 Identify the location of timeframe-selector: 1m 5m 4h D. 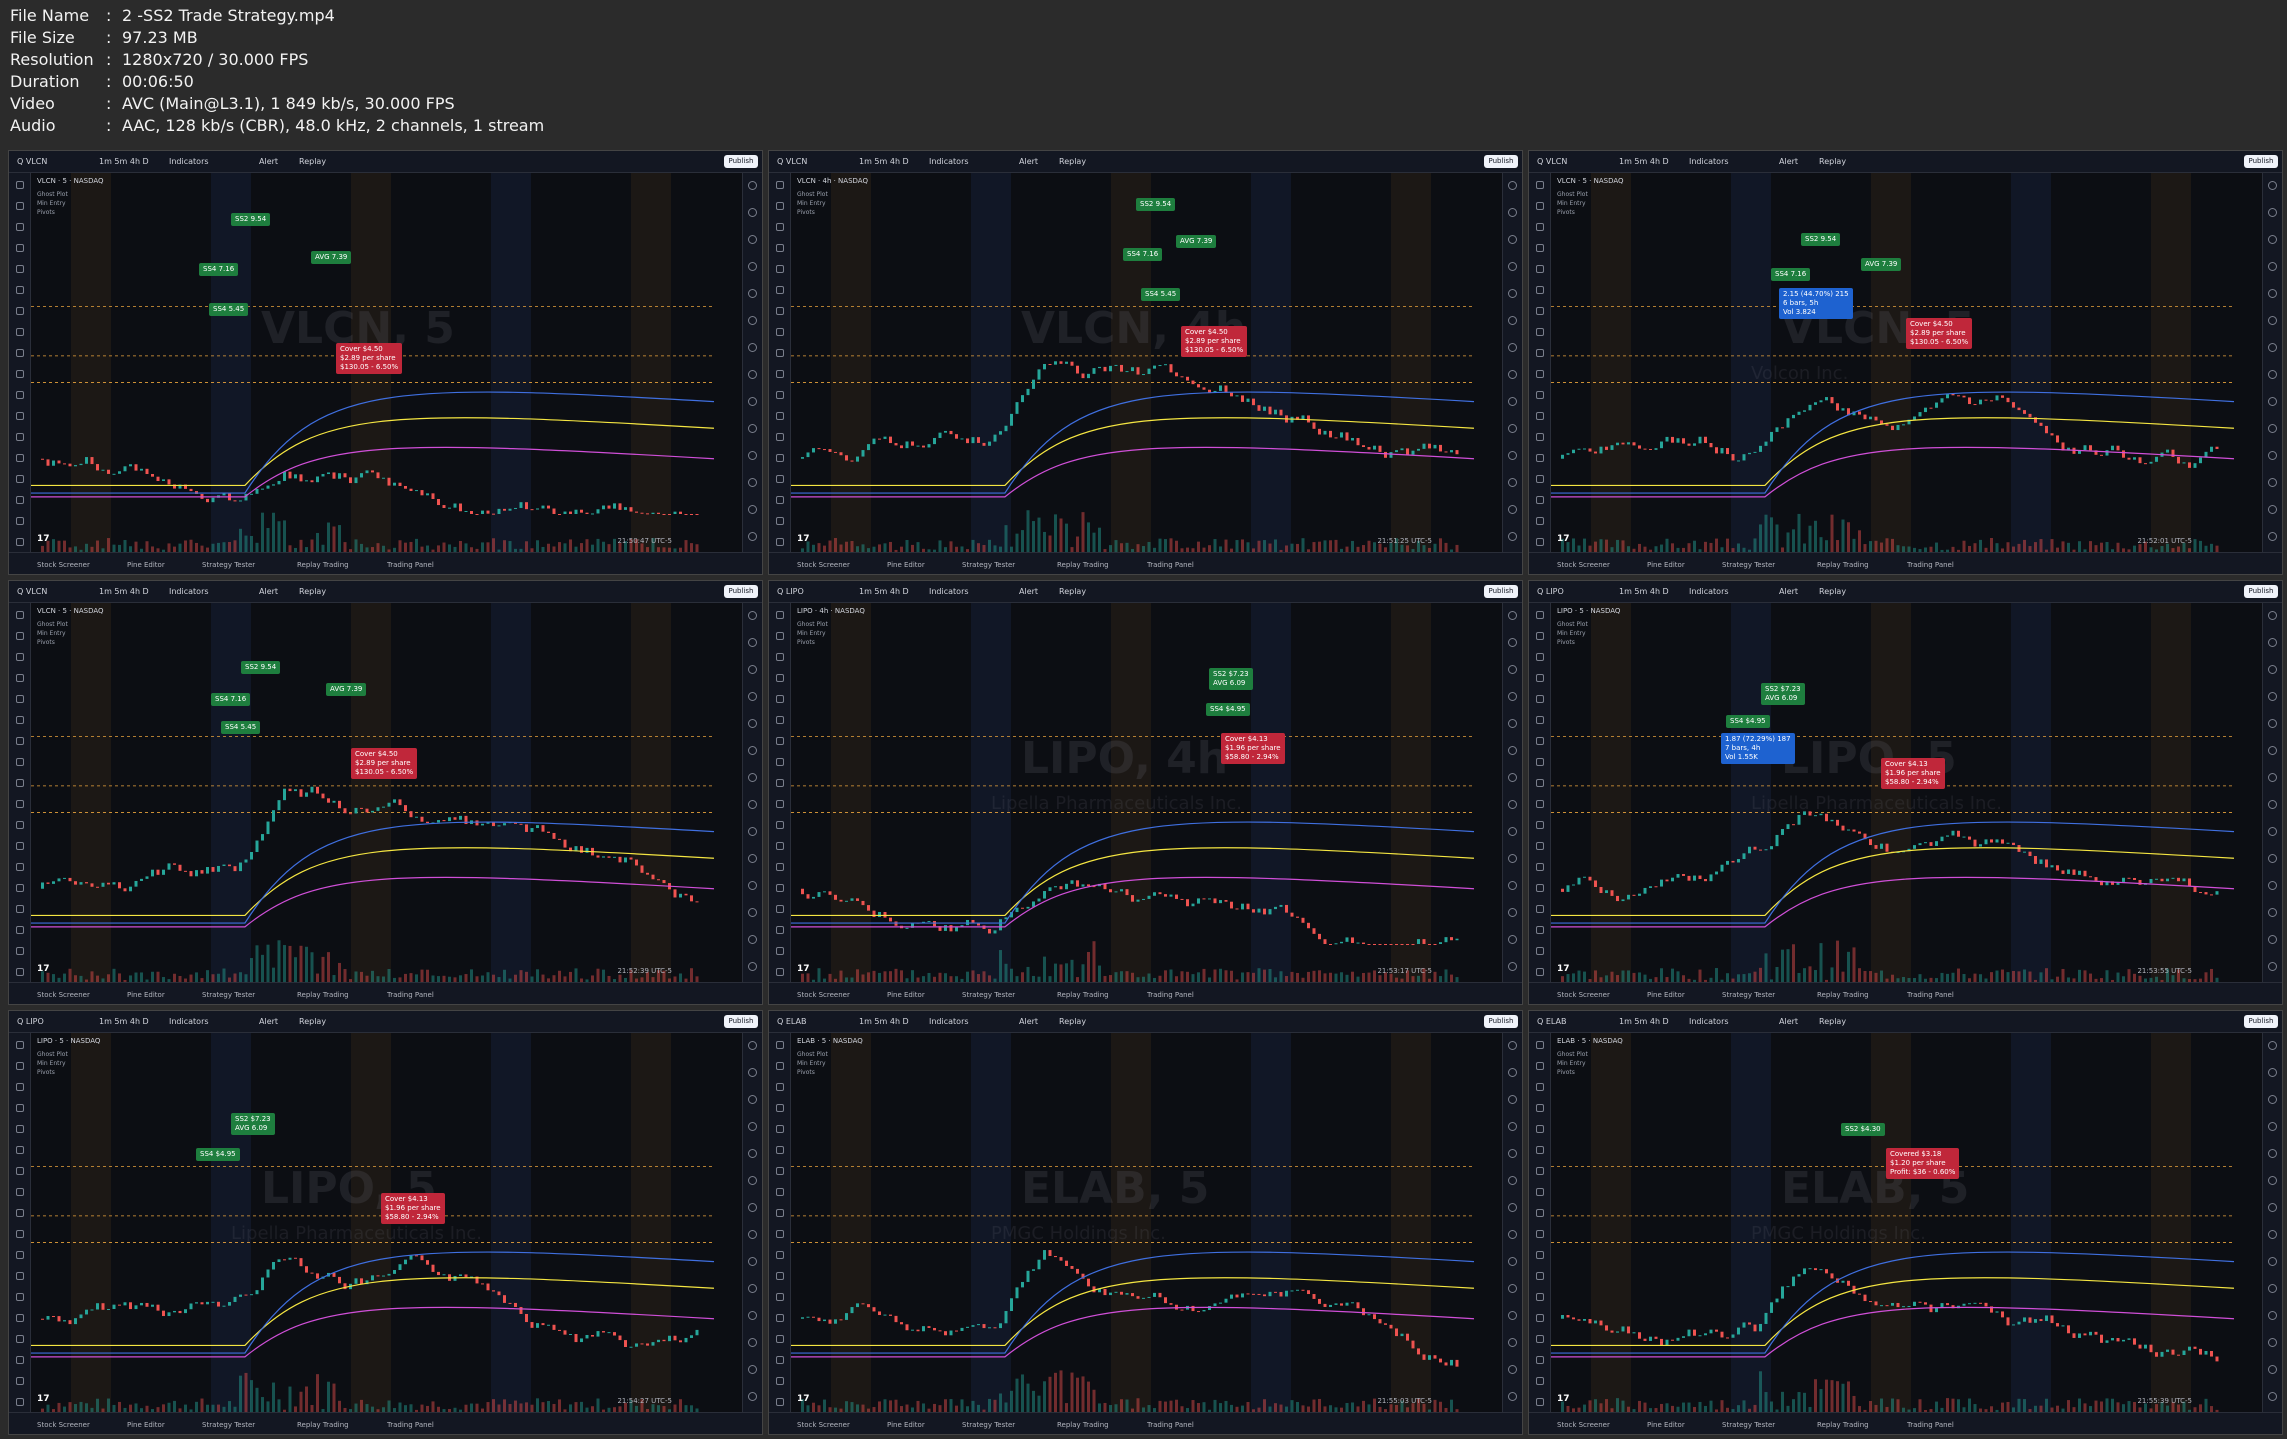
(124, 161).